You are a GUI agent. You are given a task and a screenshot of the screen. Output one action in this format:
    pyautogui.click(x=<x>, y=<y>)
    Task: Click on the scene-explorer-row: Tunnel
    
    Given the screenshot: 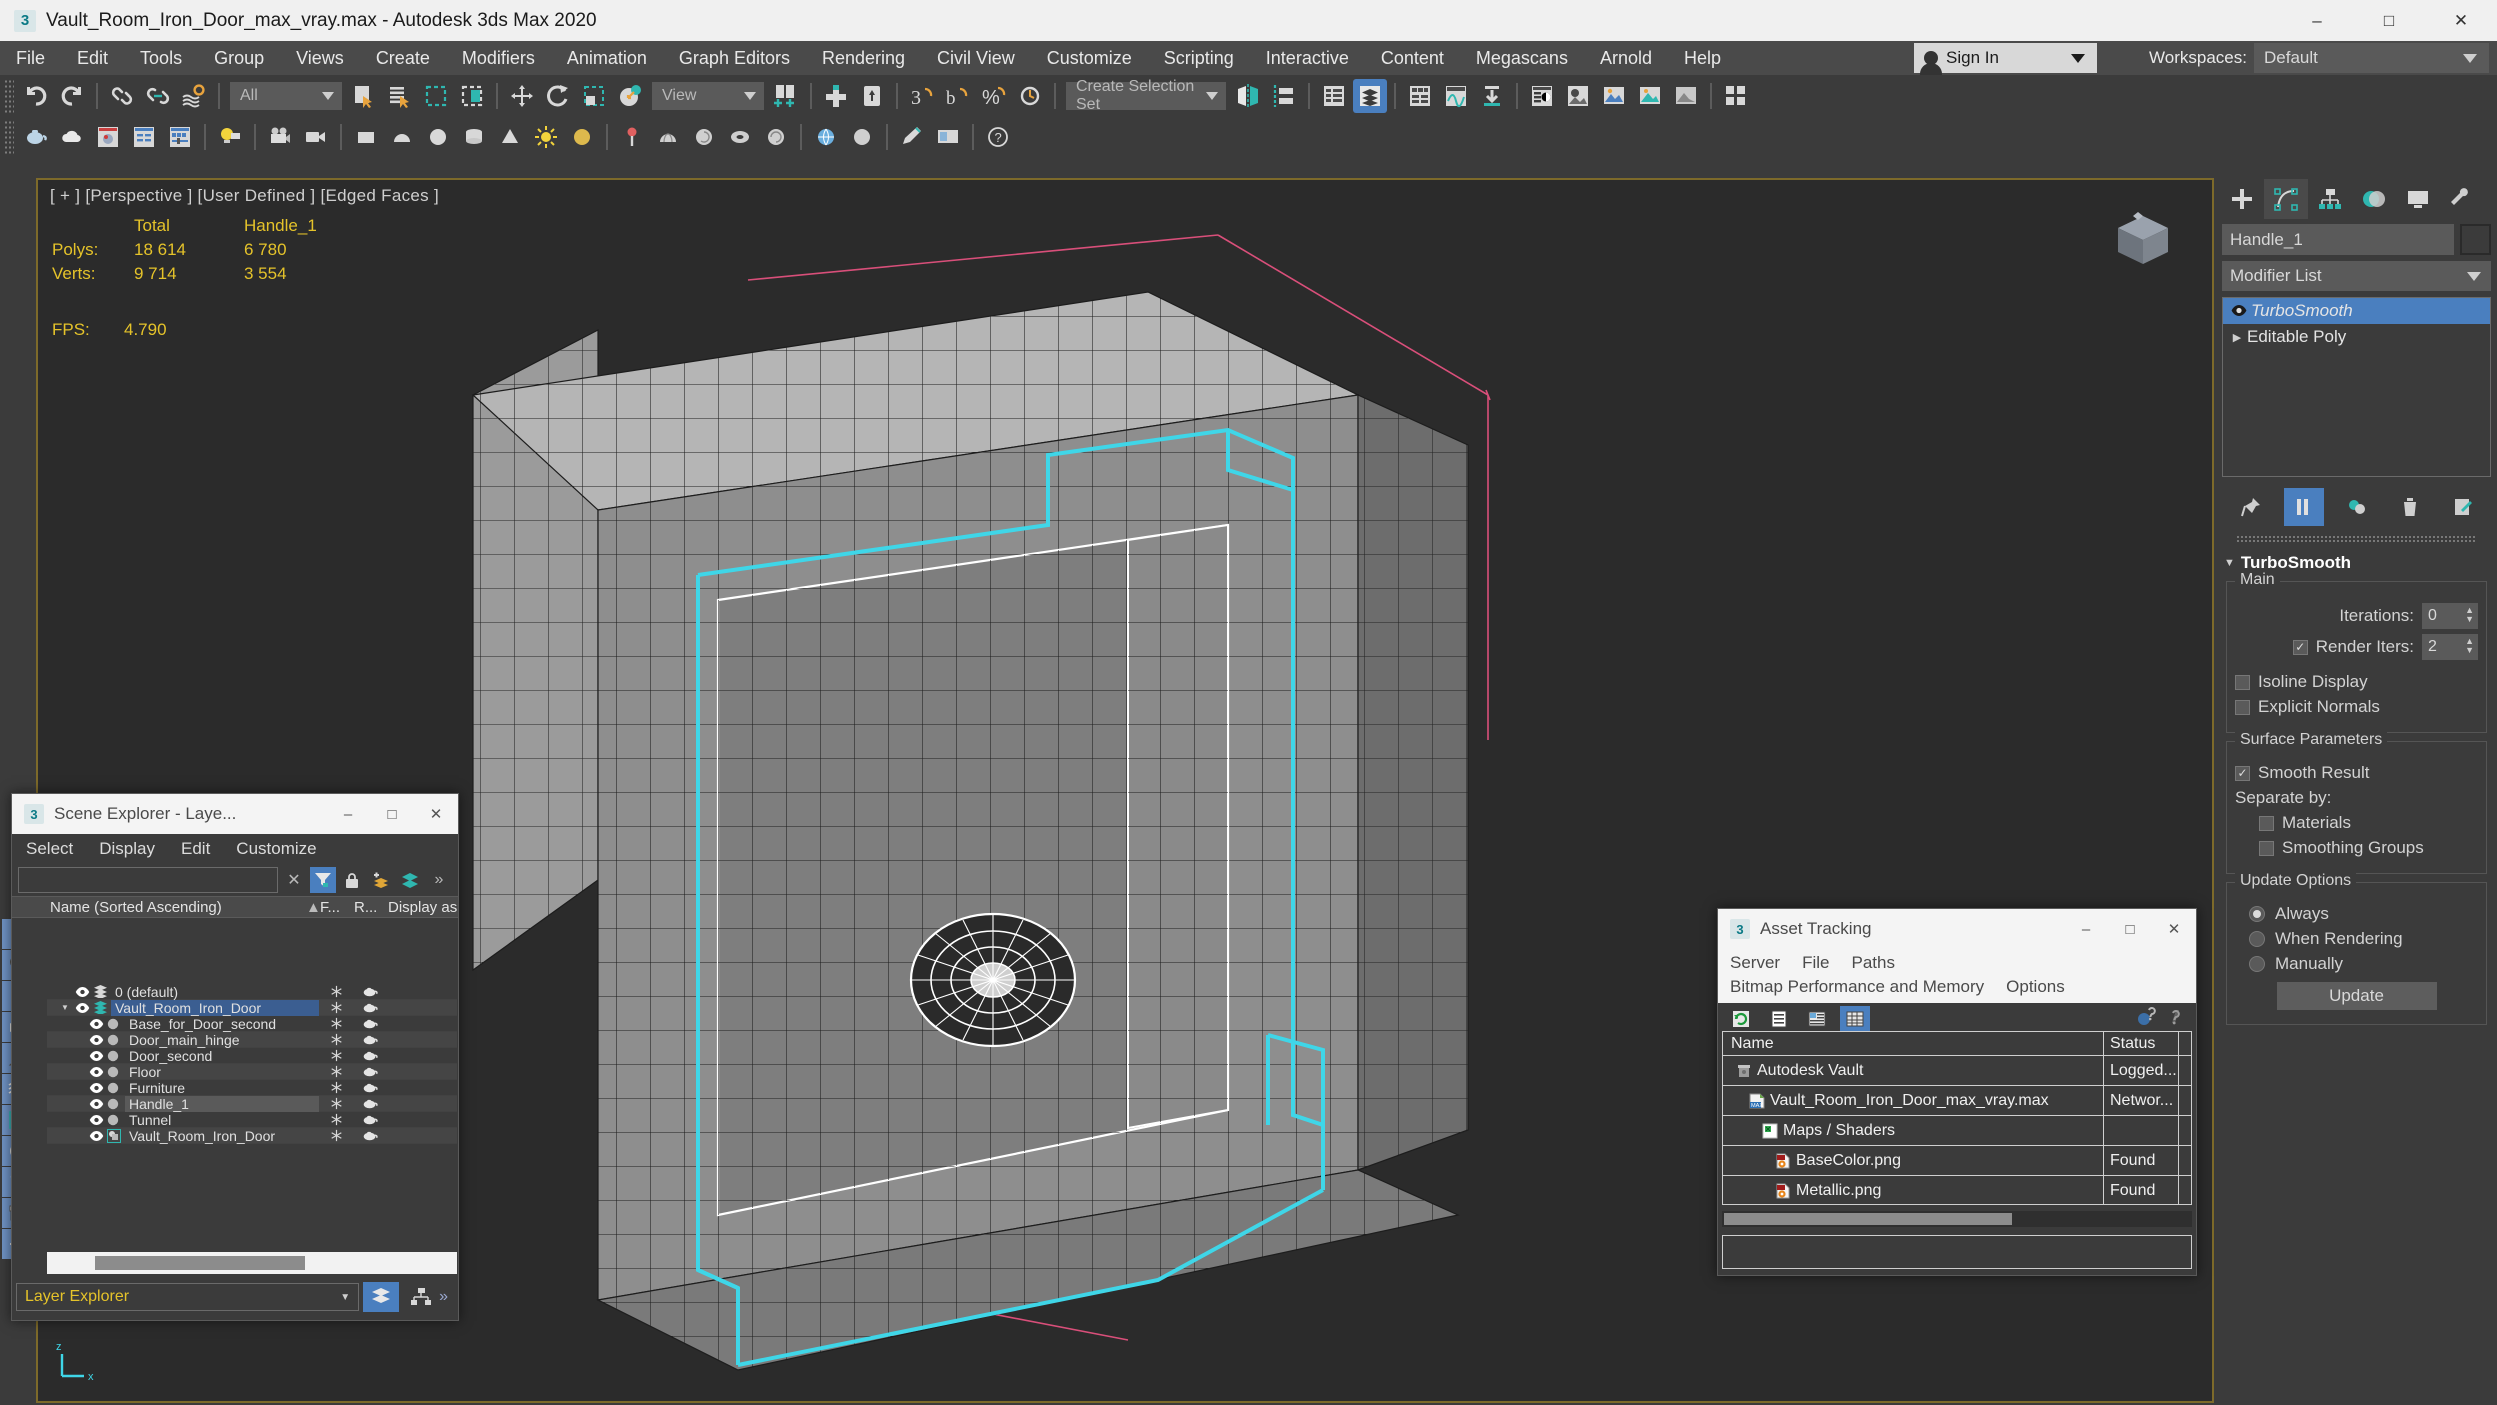 What is the action you would take?
    pyautogui.click(x=252, y=1120)
    